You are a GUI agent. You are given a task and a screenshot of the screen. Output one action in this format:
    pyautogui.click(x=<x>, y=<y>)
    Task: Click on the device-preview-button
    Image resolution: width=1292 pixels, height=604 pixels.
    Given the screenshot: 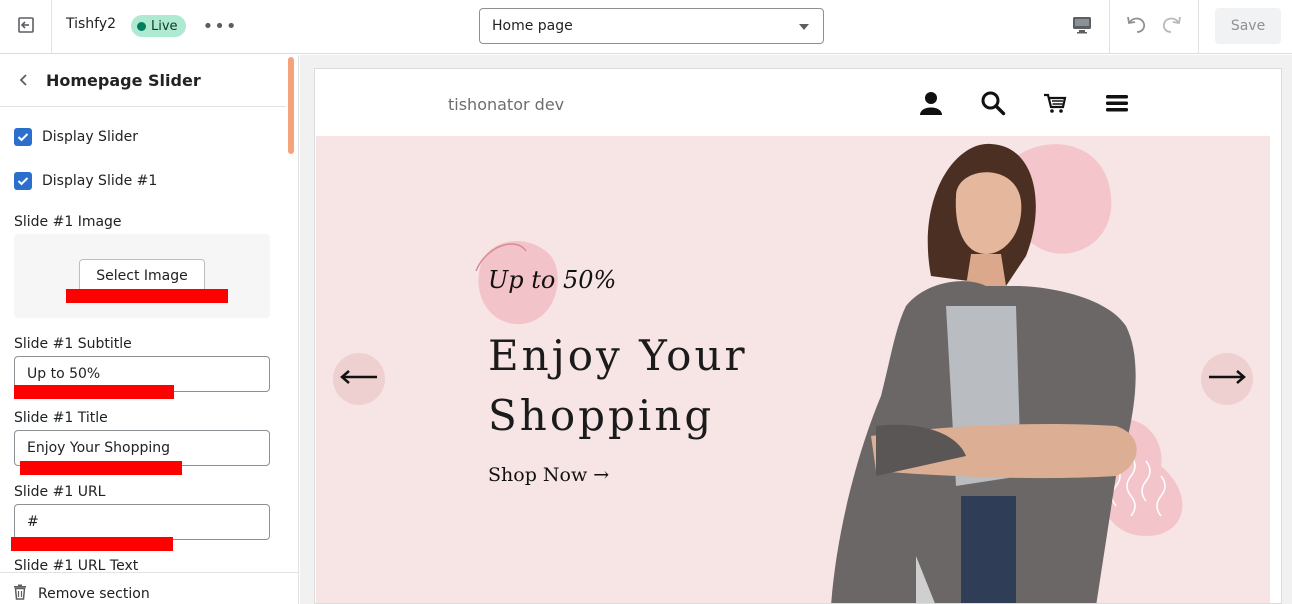 What is the action you would take?
    pyautogui.click(x=1082, y=27)
    